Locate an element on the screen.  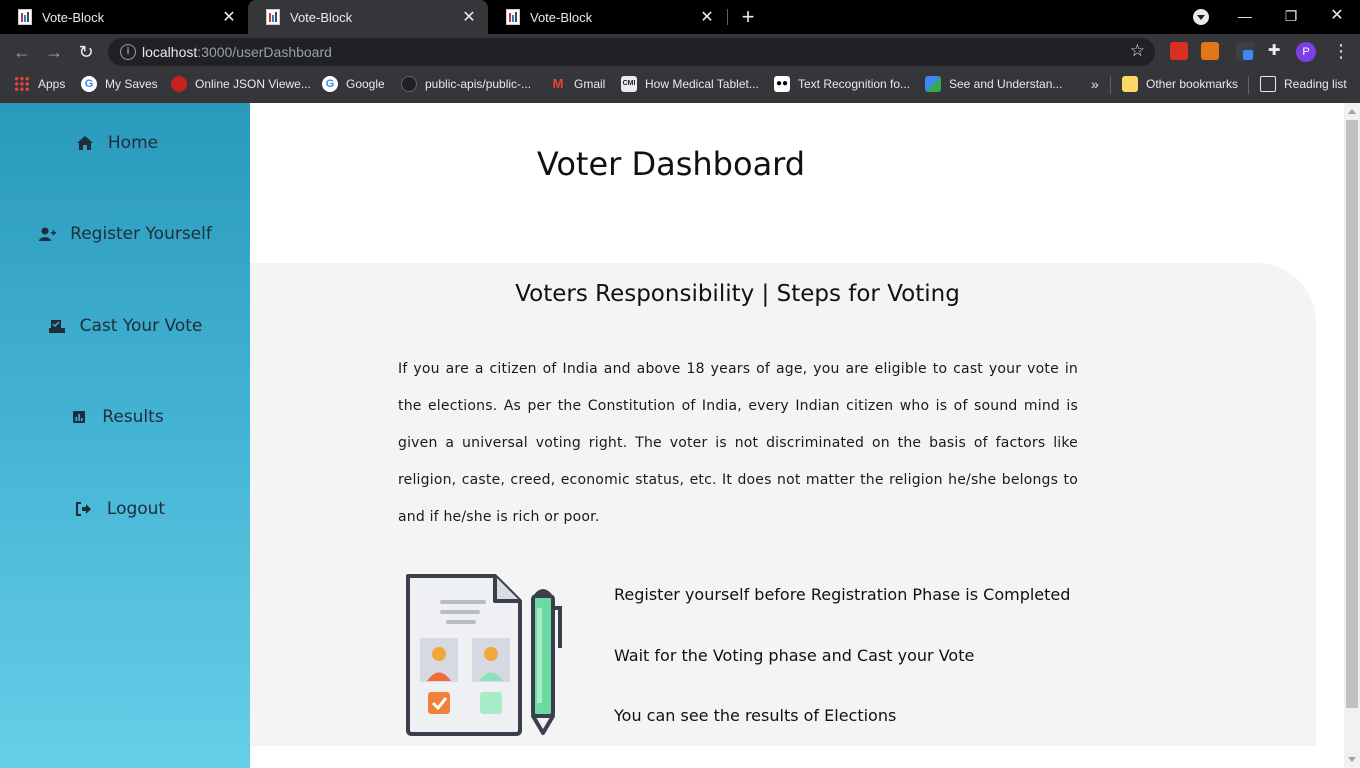
sidebar-item-home: Home is located at coordinates (121, 143).